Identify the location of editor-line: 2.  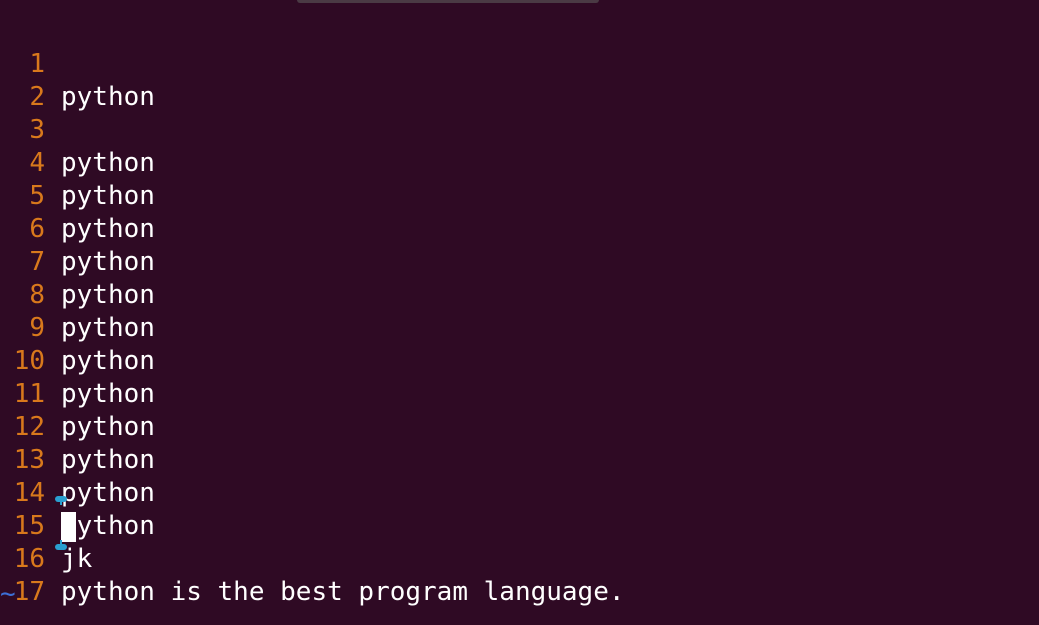
(519, 80).